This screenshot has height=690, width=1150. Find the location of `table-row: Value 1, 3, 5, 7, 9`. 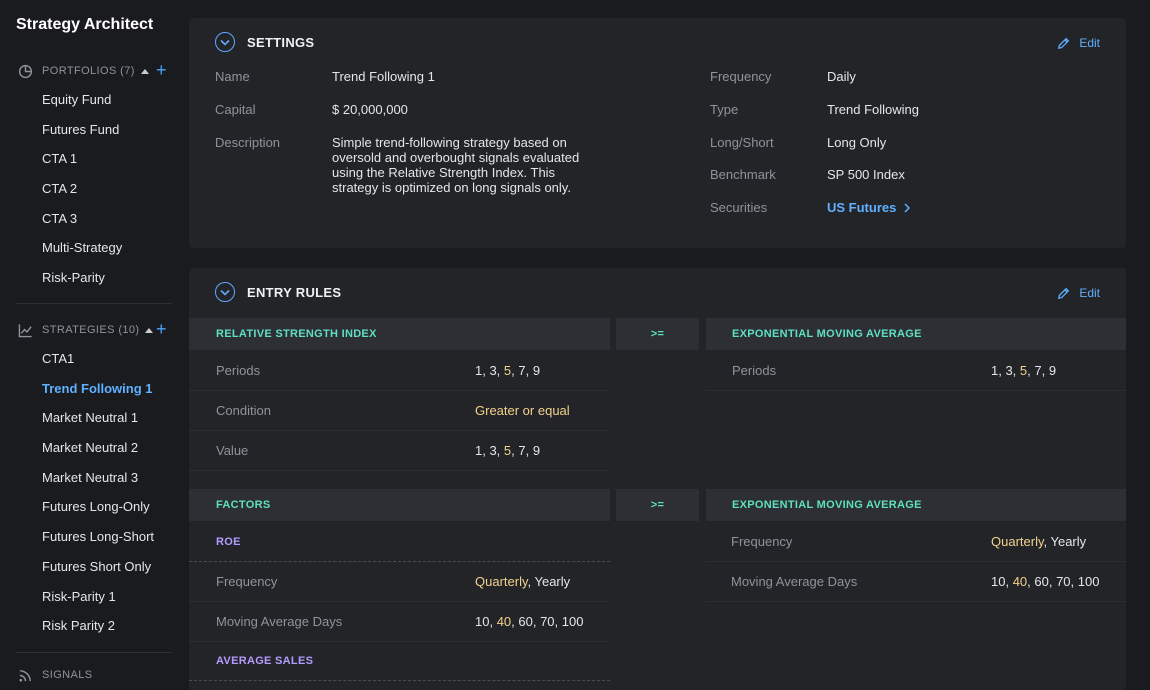

table-row: Value 1, 3, 5, 7, 9 is located at coordinates (399, 451).